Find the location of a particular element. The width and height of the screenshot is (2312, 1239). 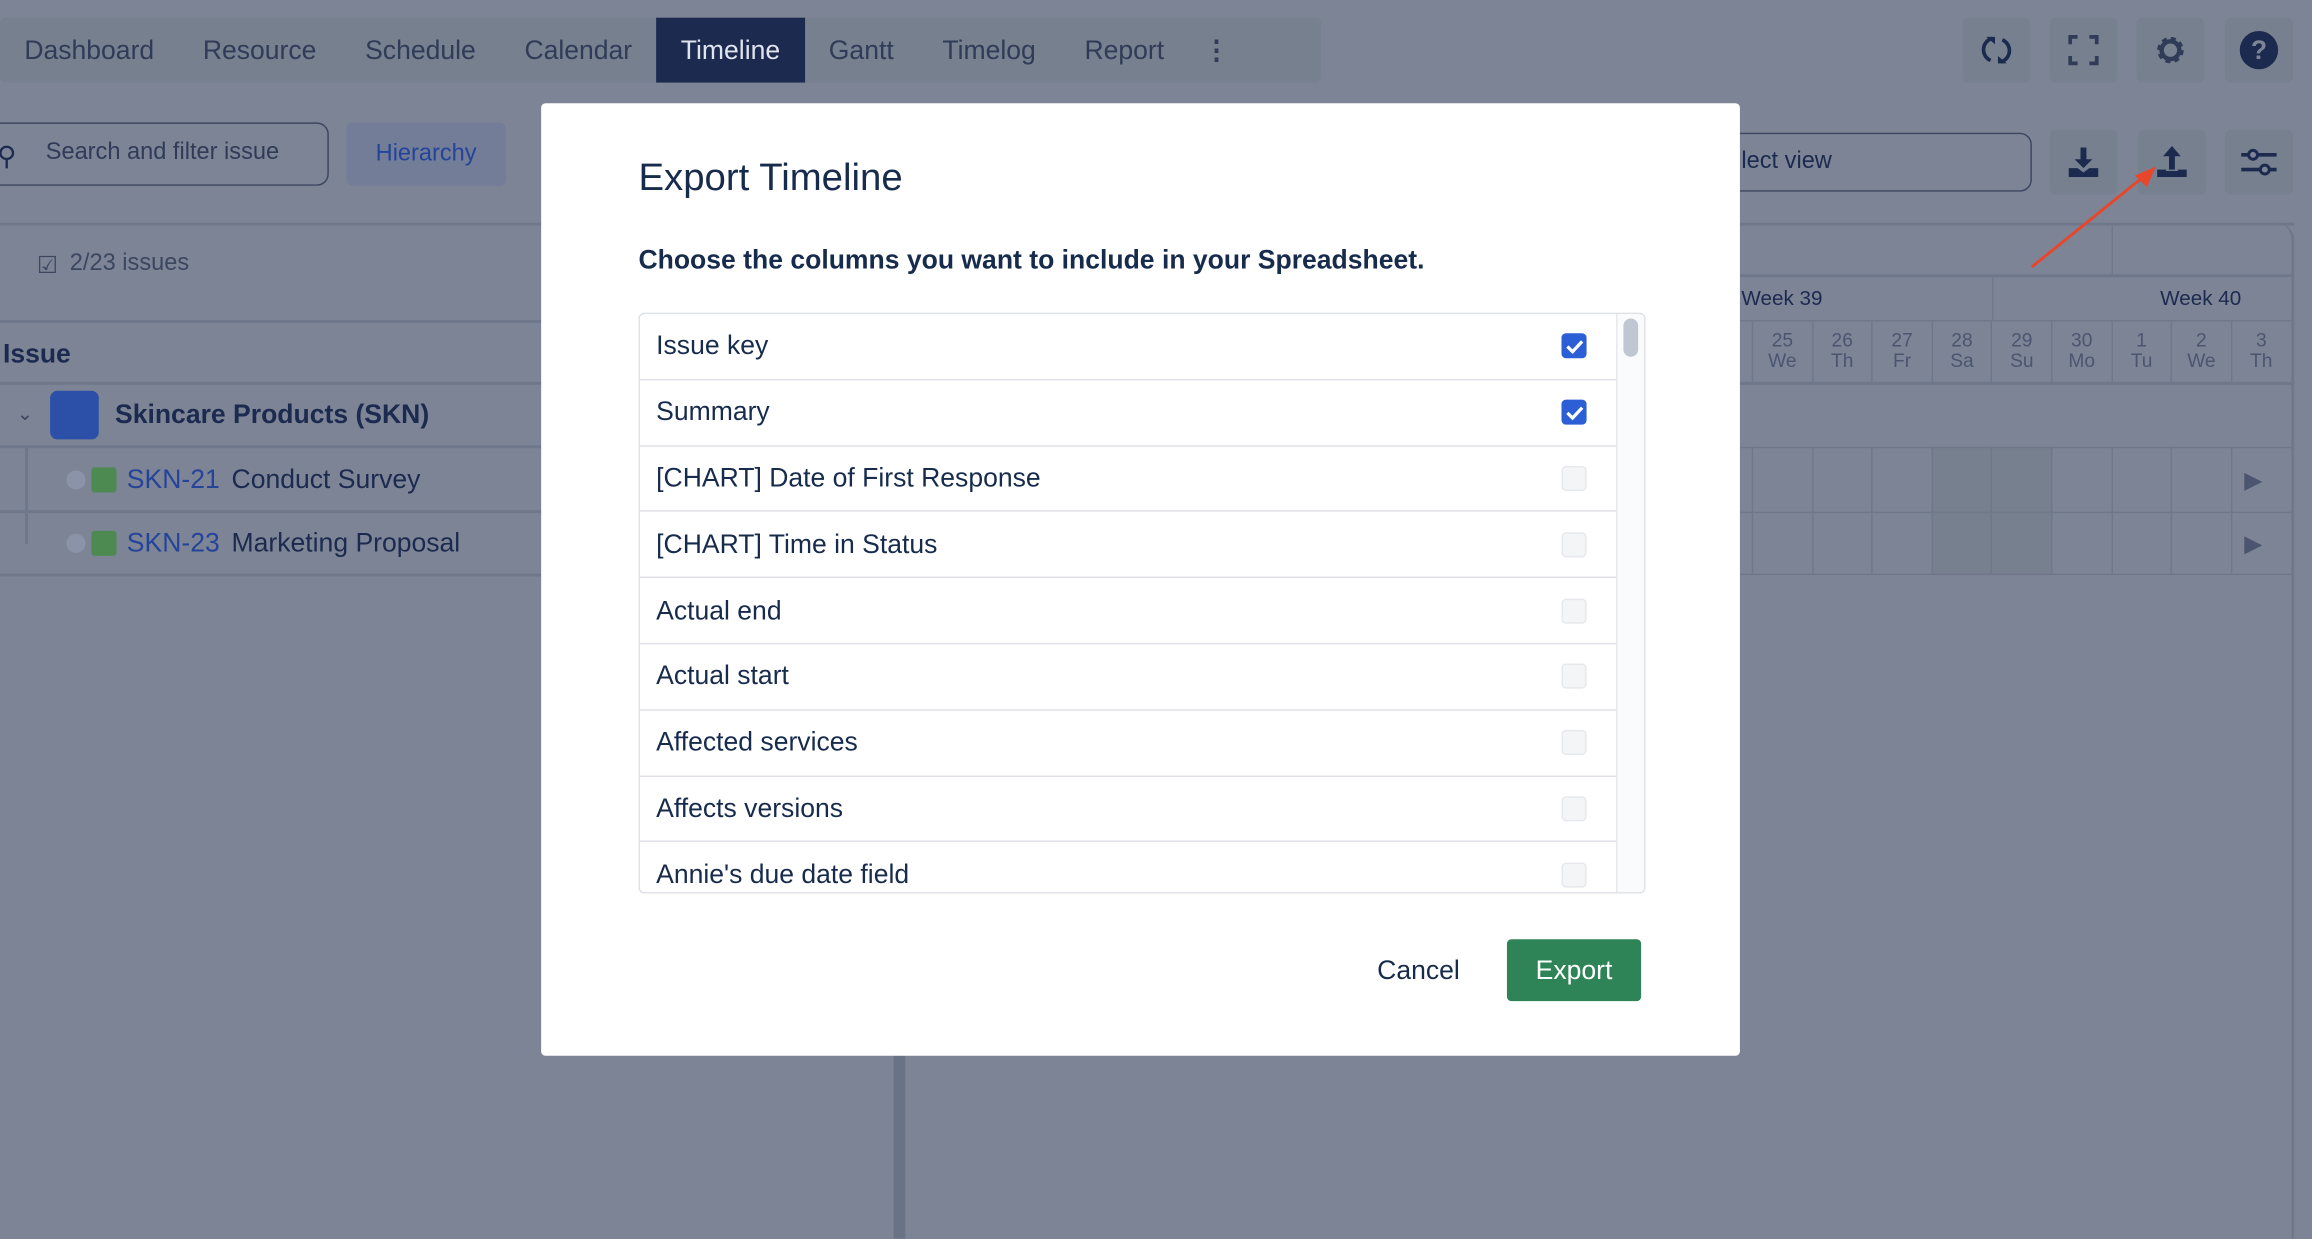

column-option: Affects versions is located at coordinates (1128, 809).